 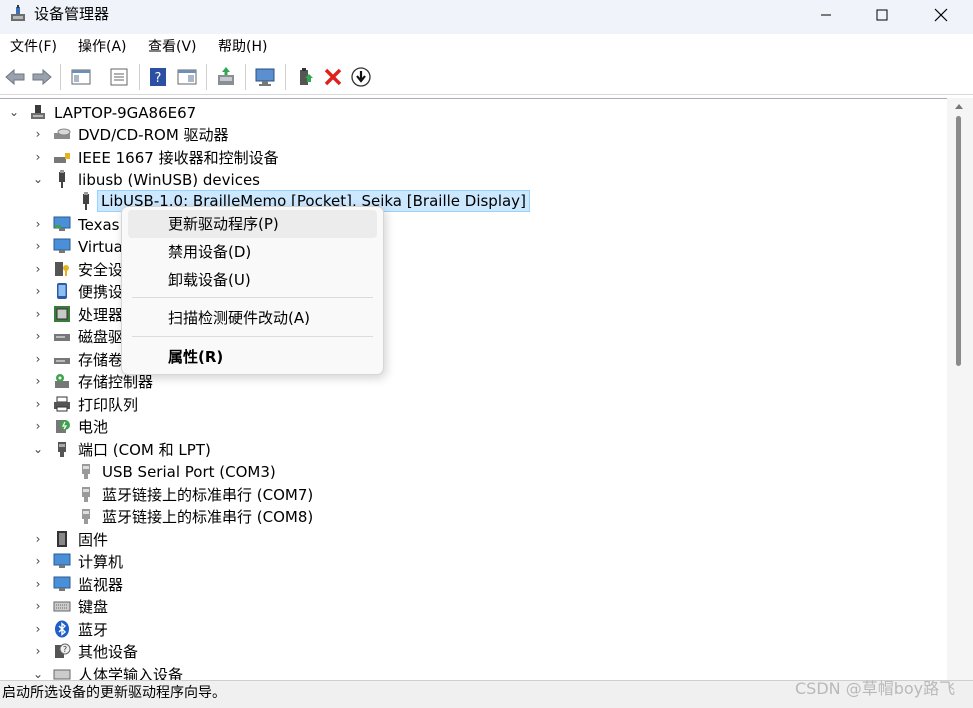 What do you see at coordinates (62, 629) in the screenshot?
I see `bluetooth-icon` at bounding box center [62, 629].